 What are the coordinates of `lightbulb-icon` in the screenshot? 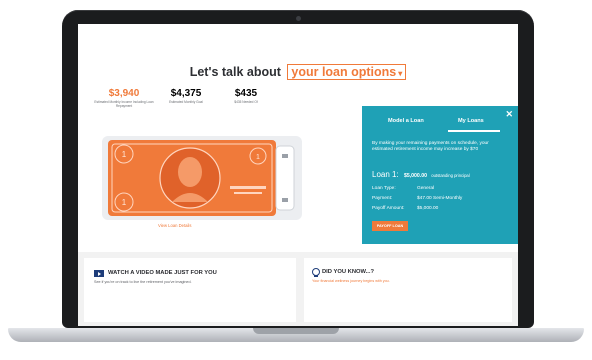 It's located at (316, 272).